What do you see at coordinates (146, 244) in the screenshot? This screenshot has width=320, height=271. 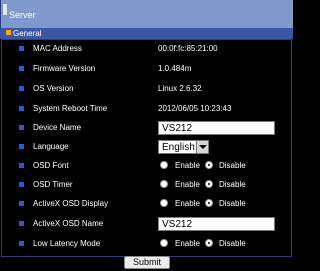 I see `row-low-latency-mode: Low Latency Mode Enable Disable` at bounding box center [146, 244].